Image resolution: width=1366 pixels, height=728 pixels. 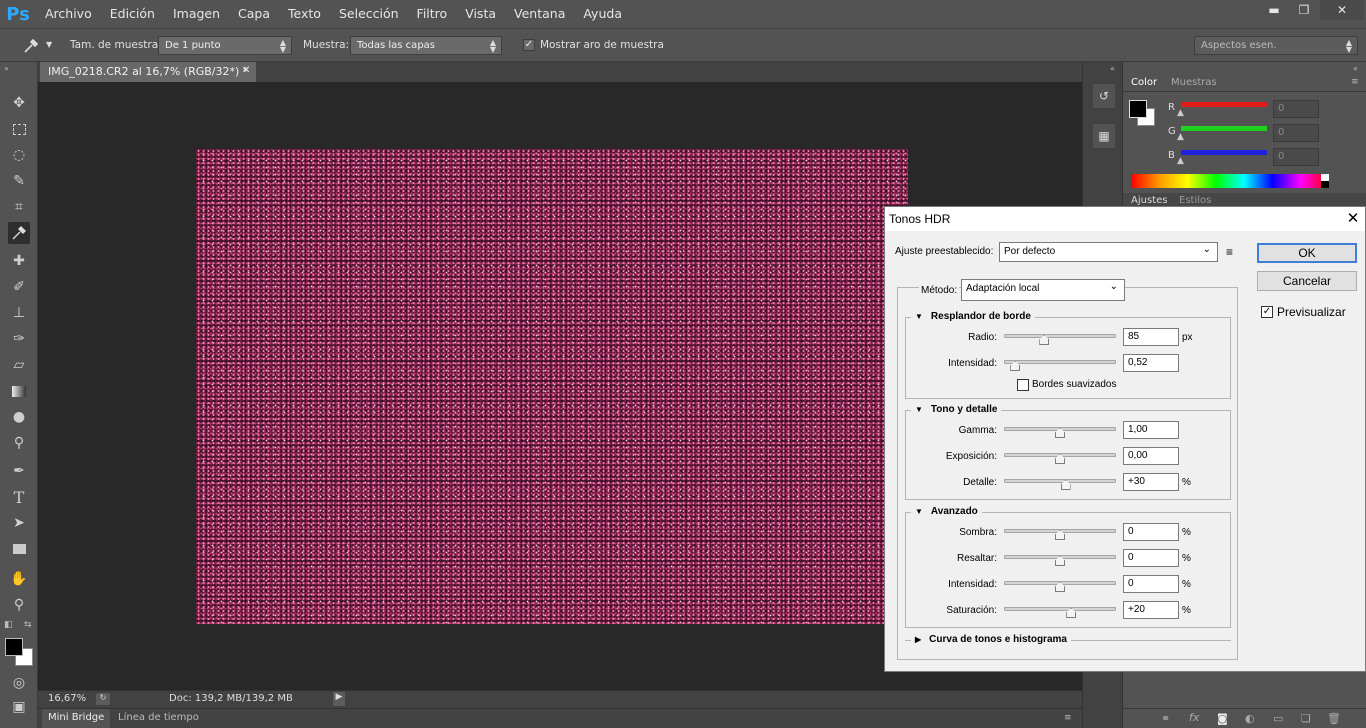 I want to click on blue-slider, so click(x=1224, y=152).